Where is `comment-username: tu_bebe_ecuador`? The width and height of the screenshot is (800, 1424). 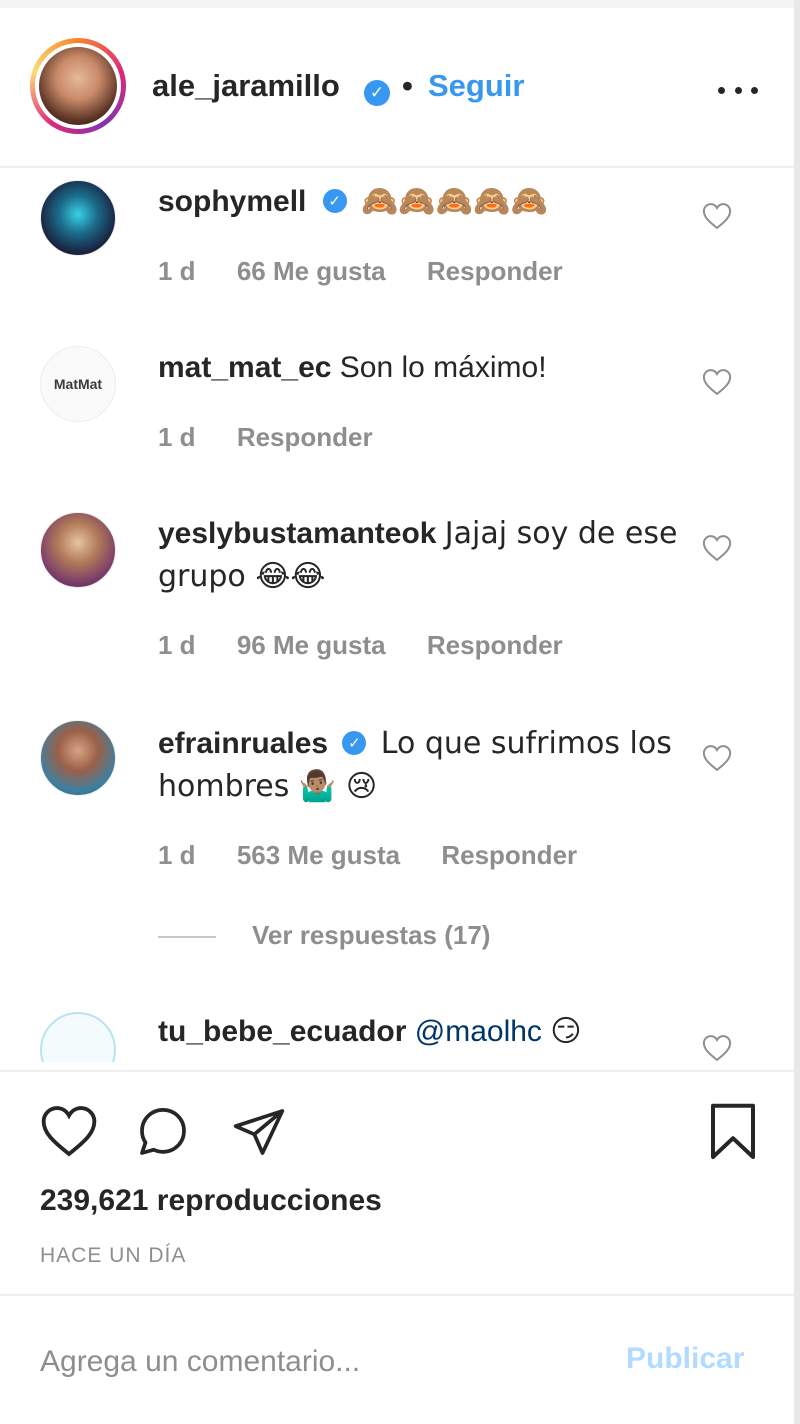 comment-username: tu_bebe_ecuador is located at coordinates (282, 1031).